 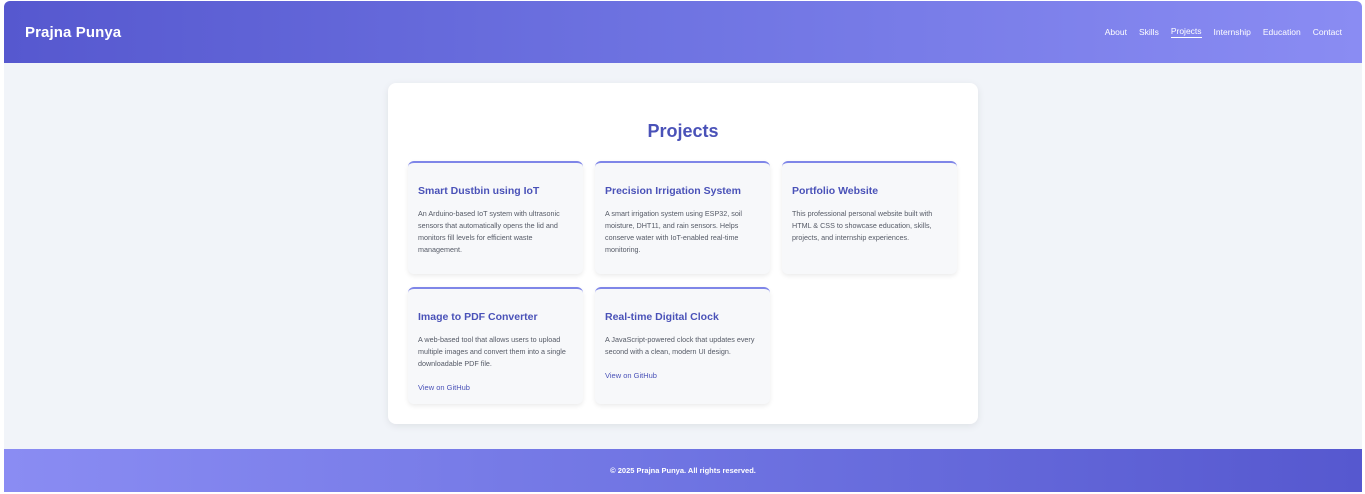 I want to click on project-title: Portfolio Website, so click(x=835, y=191).